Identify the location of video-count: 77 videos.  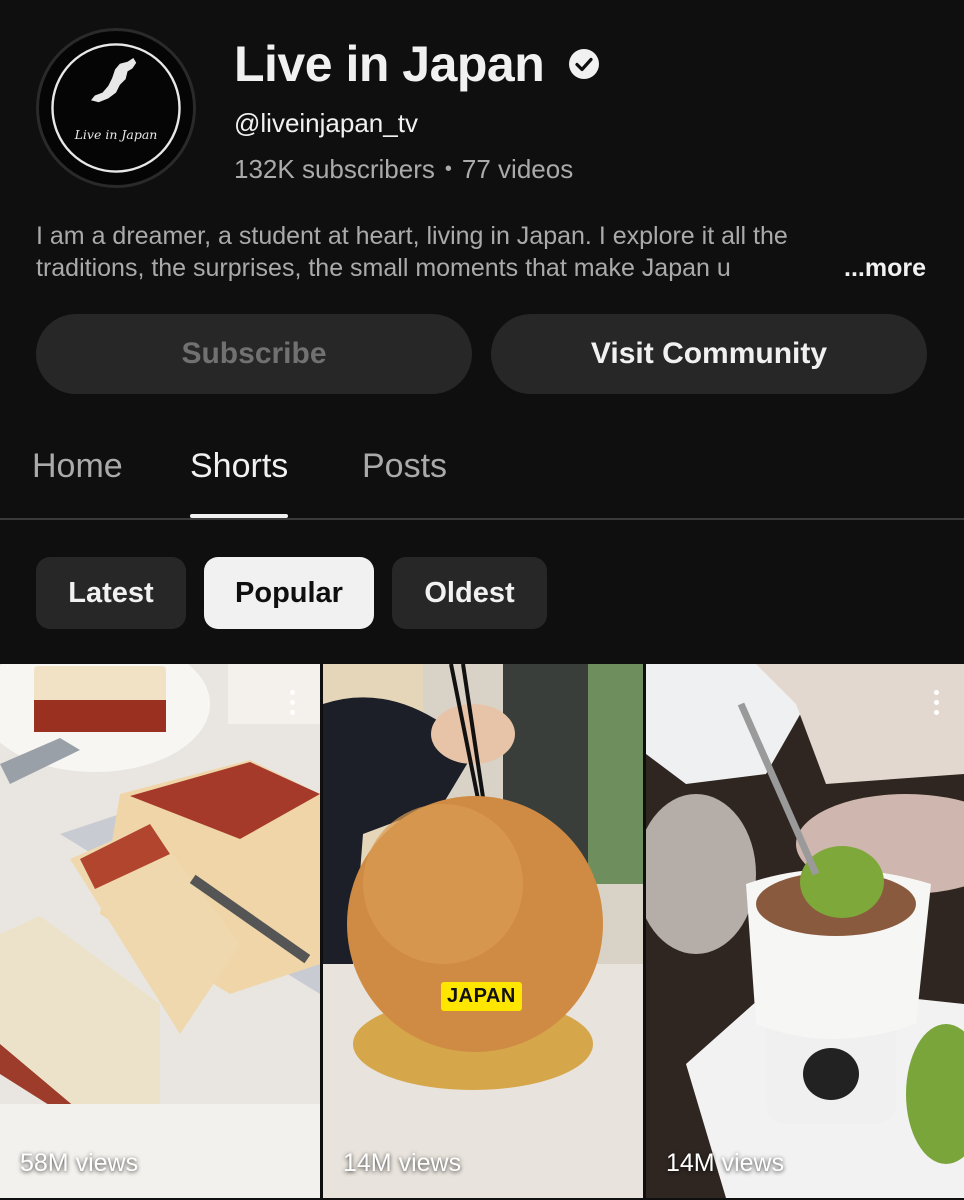
(517, 169).